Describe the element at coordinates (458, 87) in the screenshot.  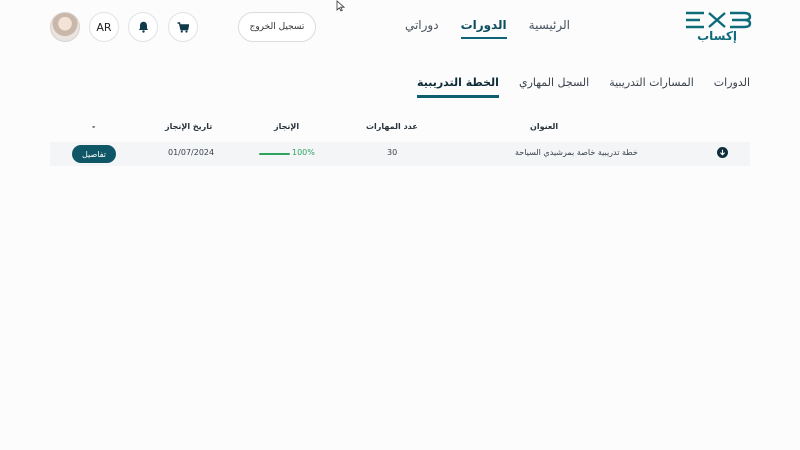
I see `tab-training-plan: الخطة التدريبية` at that location.